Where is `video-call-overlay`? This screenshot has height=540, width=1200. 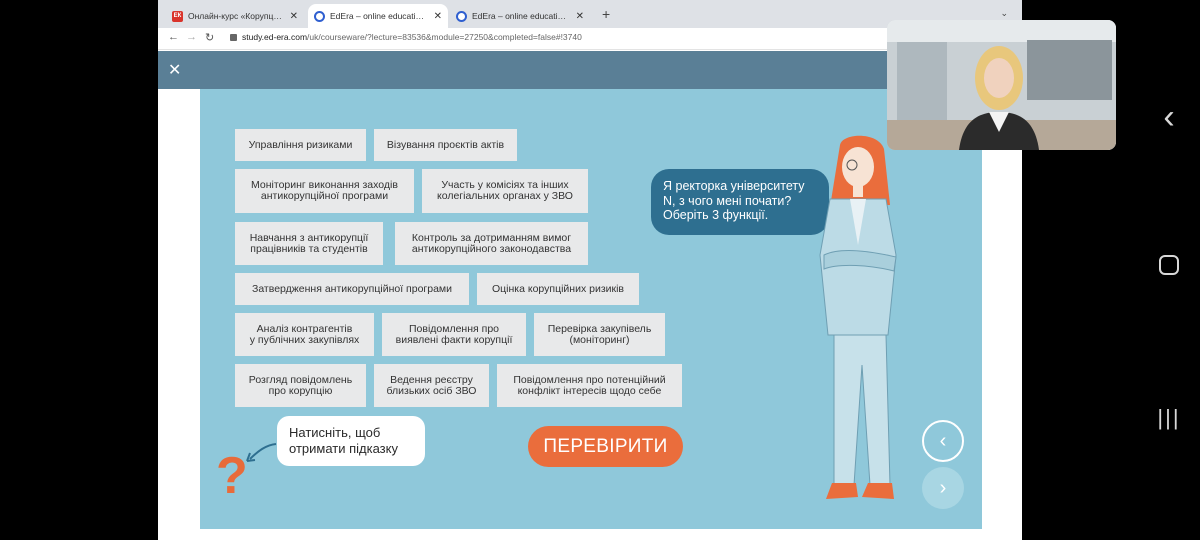 video-call-overlay is located at coordinates (1001, 85).